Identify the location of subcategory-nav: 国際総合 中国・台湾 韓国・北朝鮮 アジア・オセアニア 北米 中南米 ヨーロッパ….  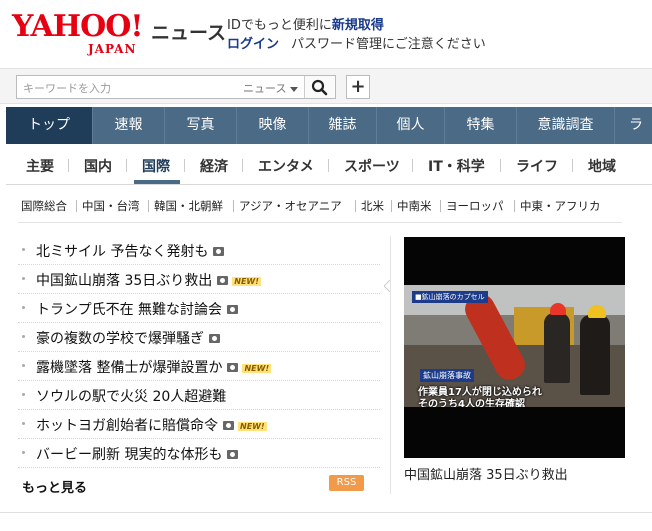
(326, 206).